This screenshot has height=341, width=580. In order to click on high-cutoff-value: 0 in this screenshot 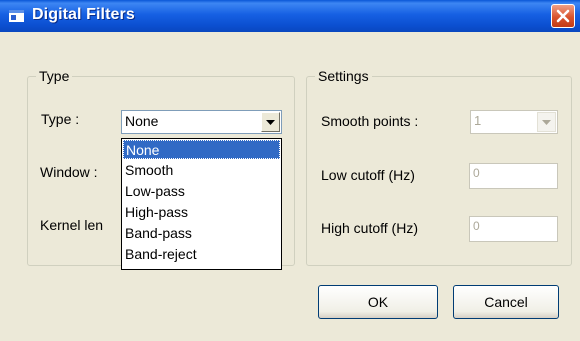, I will do `click(476, 226)`.